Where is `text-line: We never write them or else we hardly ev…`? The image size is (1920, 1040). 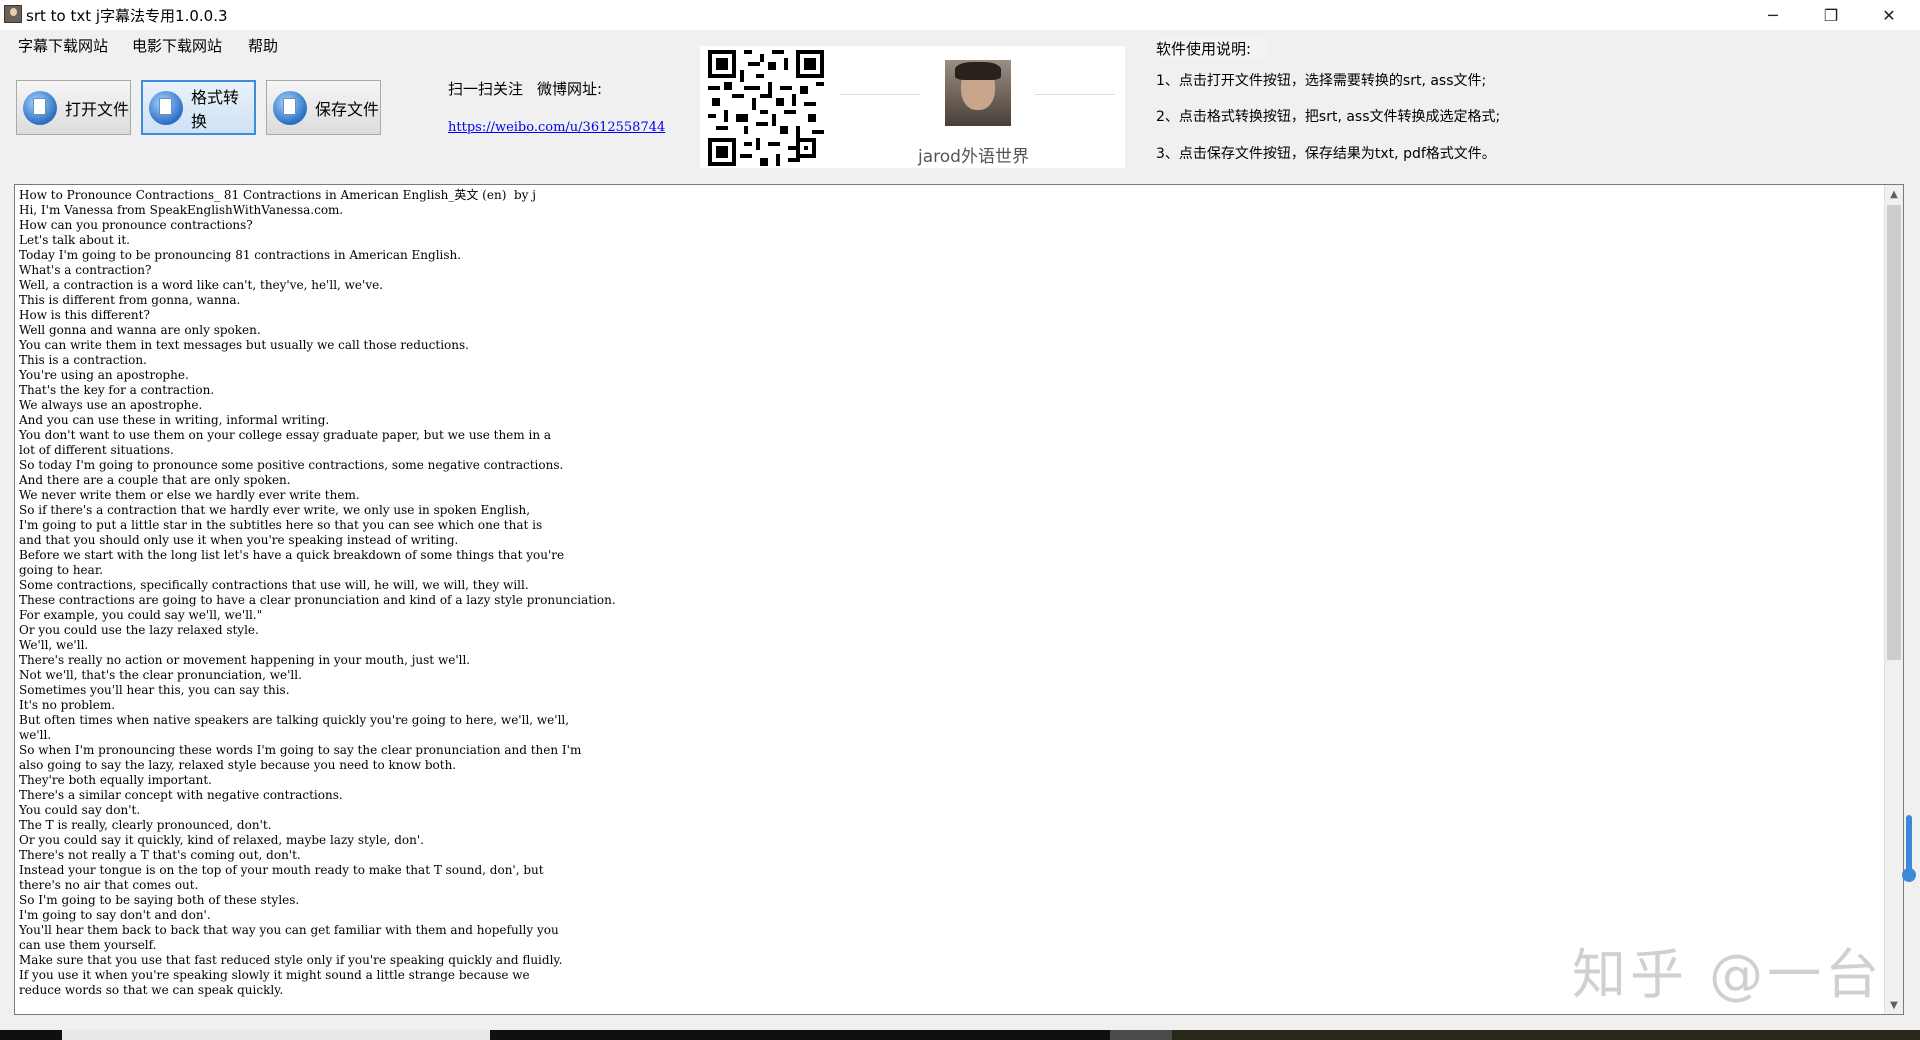 text-line: We never write them or else we hardly ev… is located at coordinates (189, 495).